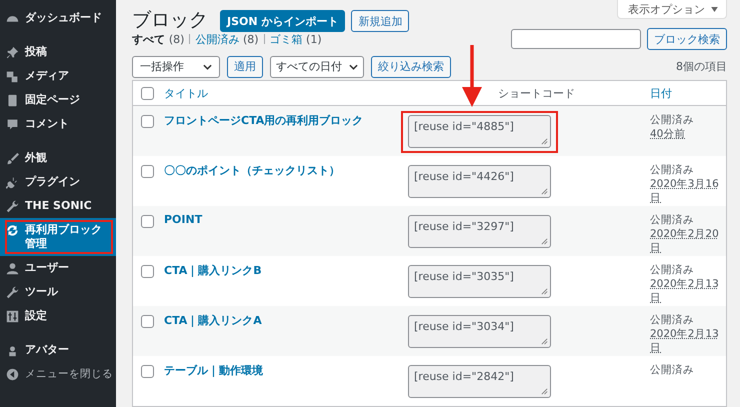 The image size is (740, 407). What do you see at coordinates (688, 93) in the screenshot?
I see `column-header: 日付` at bounding box center [688, 93].